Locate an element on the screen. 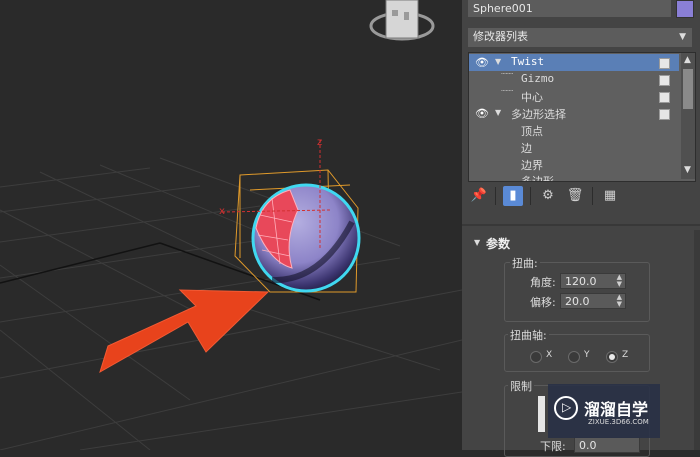  configure-sets-icon: ▦ is located at coordinates (610, 196).